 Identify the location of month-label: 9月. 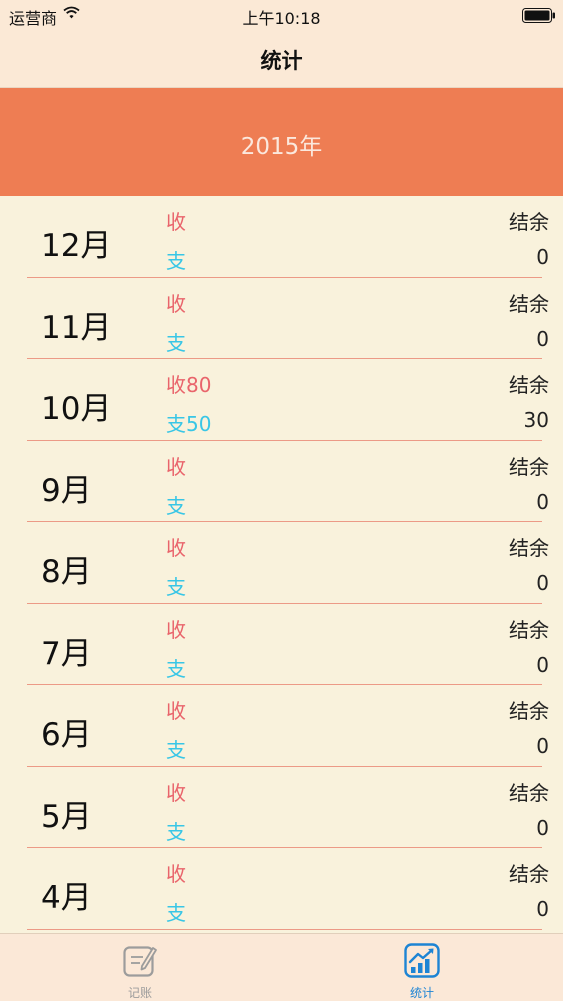
(66, 490).